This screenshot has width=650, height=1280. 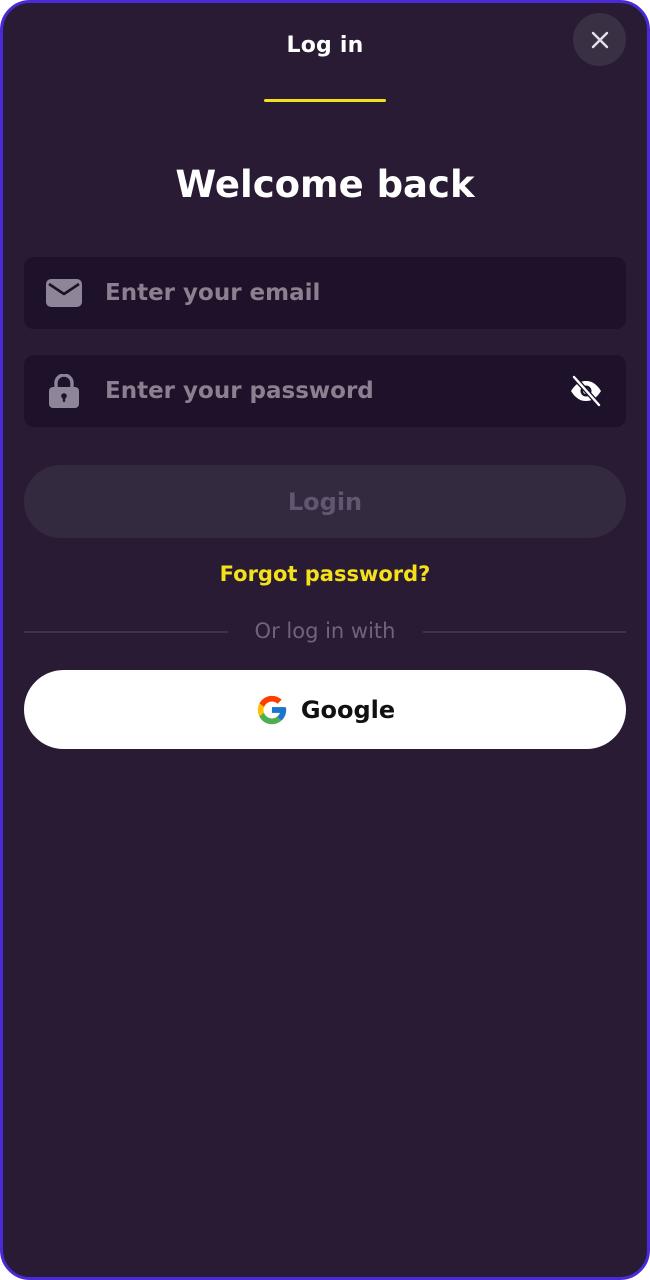 I want to click on close-button, so click(x=599, y=39).